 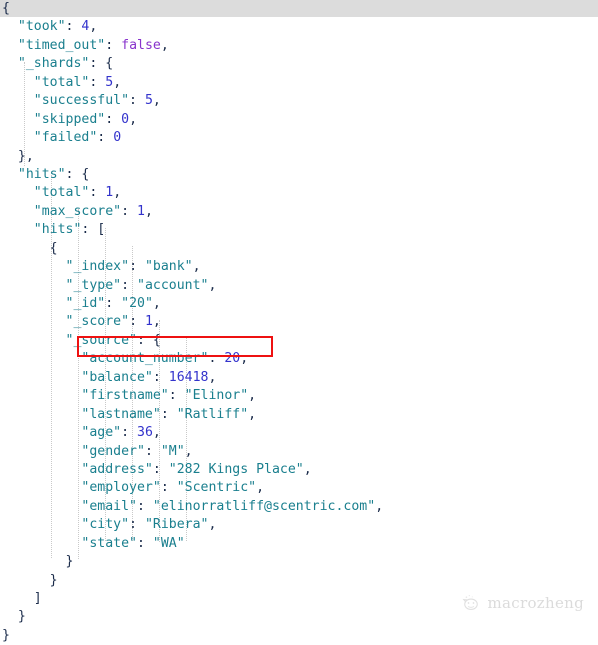 I want to click on code-token: "bank", so click(x=168, y=267).